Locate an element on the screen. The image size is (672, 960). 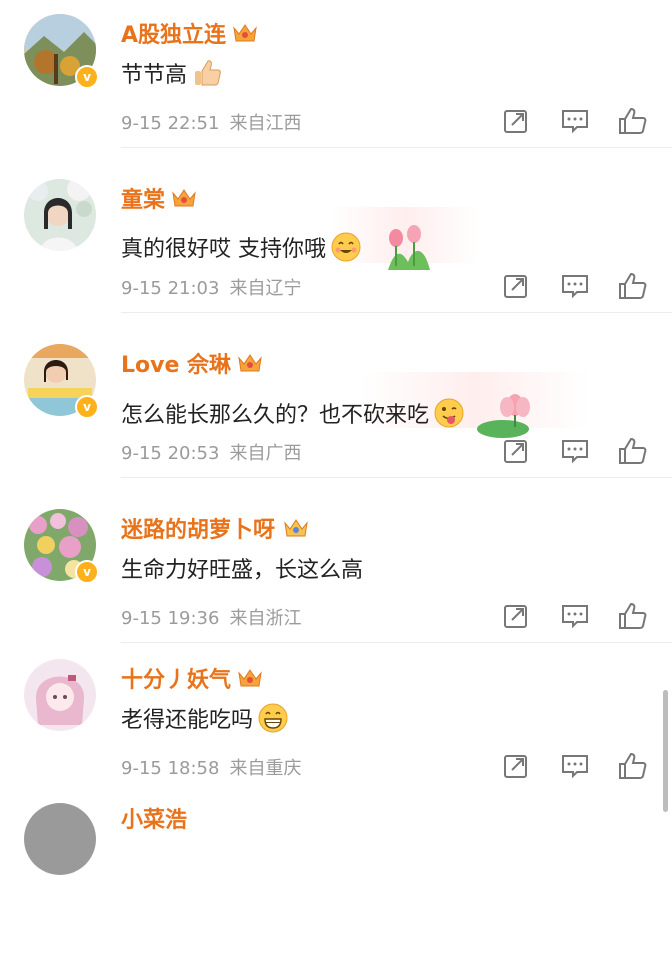
username: 小菜浩 is located at coordinates (154, 818).